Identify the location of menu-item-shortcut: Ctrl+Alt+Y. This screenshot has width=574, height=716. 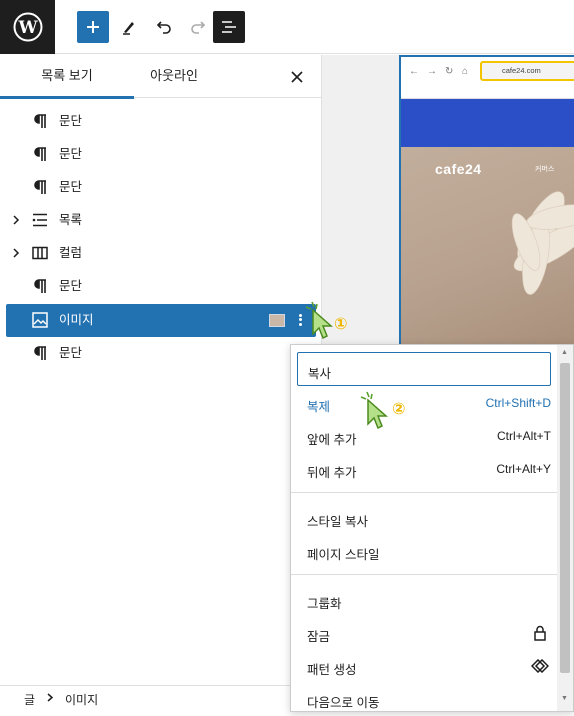
(523, 469).